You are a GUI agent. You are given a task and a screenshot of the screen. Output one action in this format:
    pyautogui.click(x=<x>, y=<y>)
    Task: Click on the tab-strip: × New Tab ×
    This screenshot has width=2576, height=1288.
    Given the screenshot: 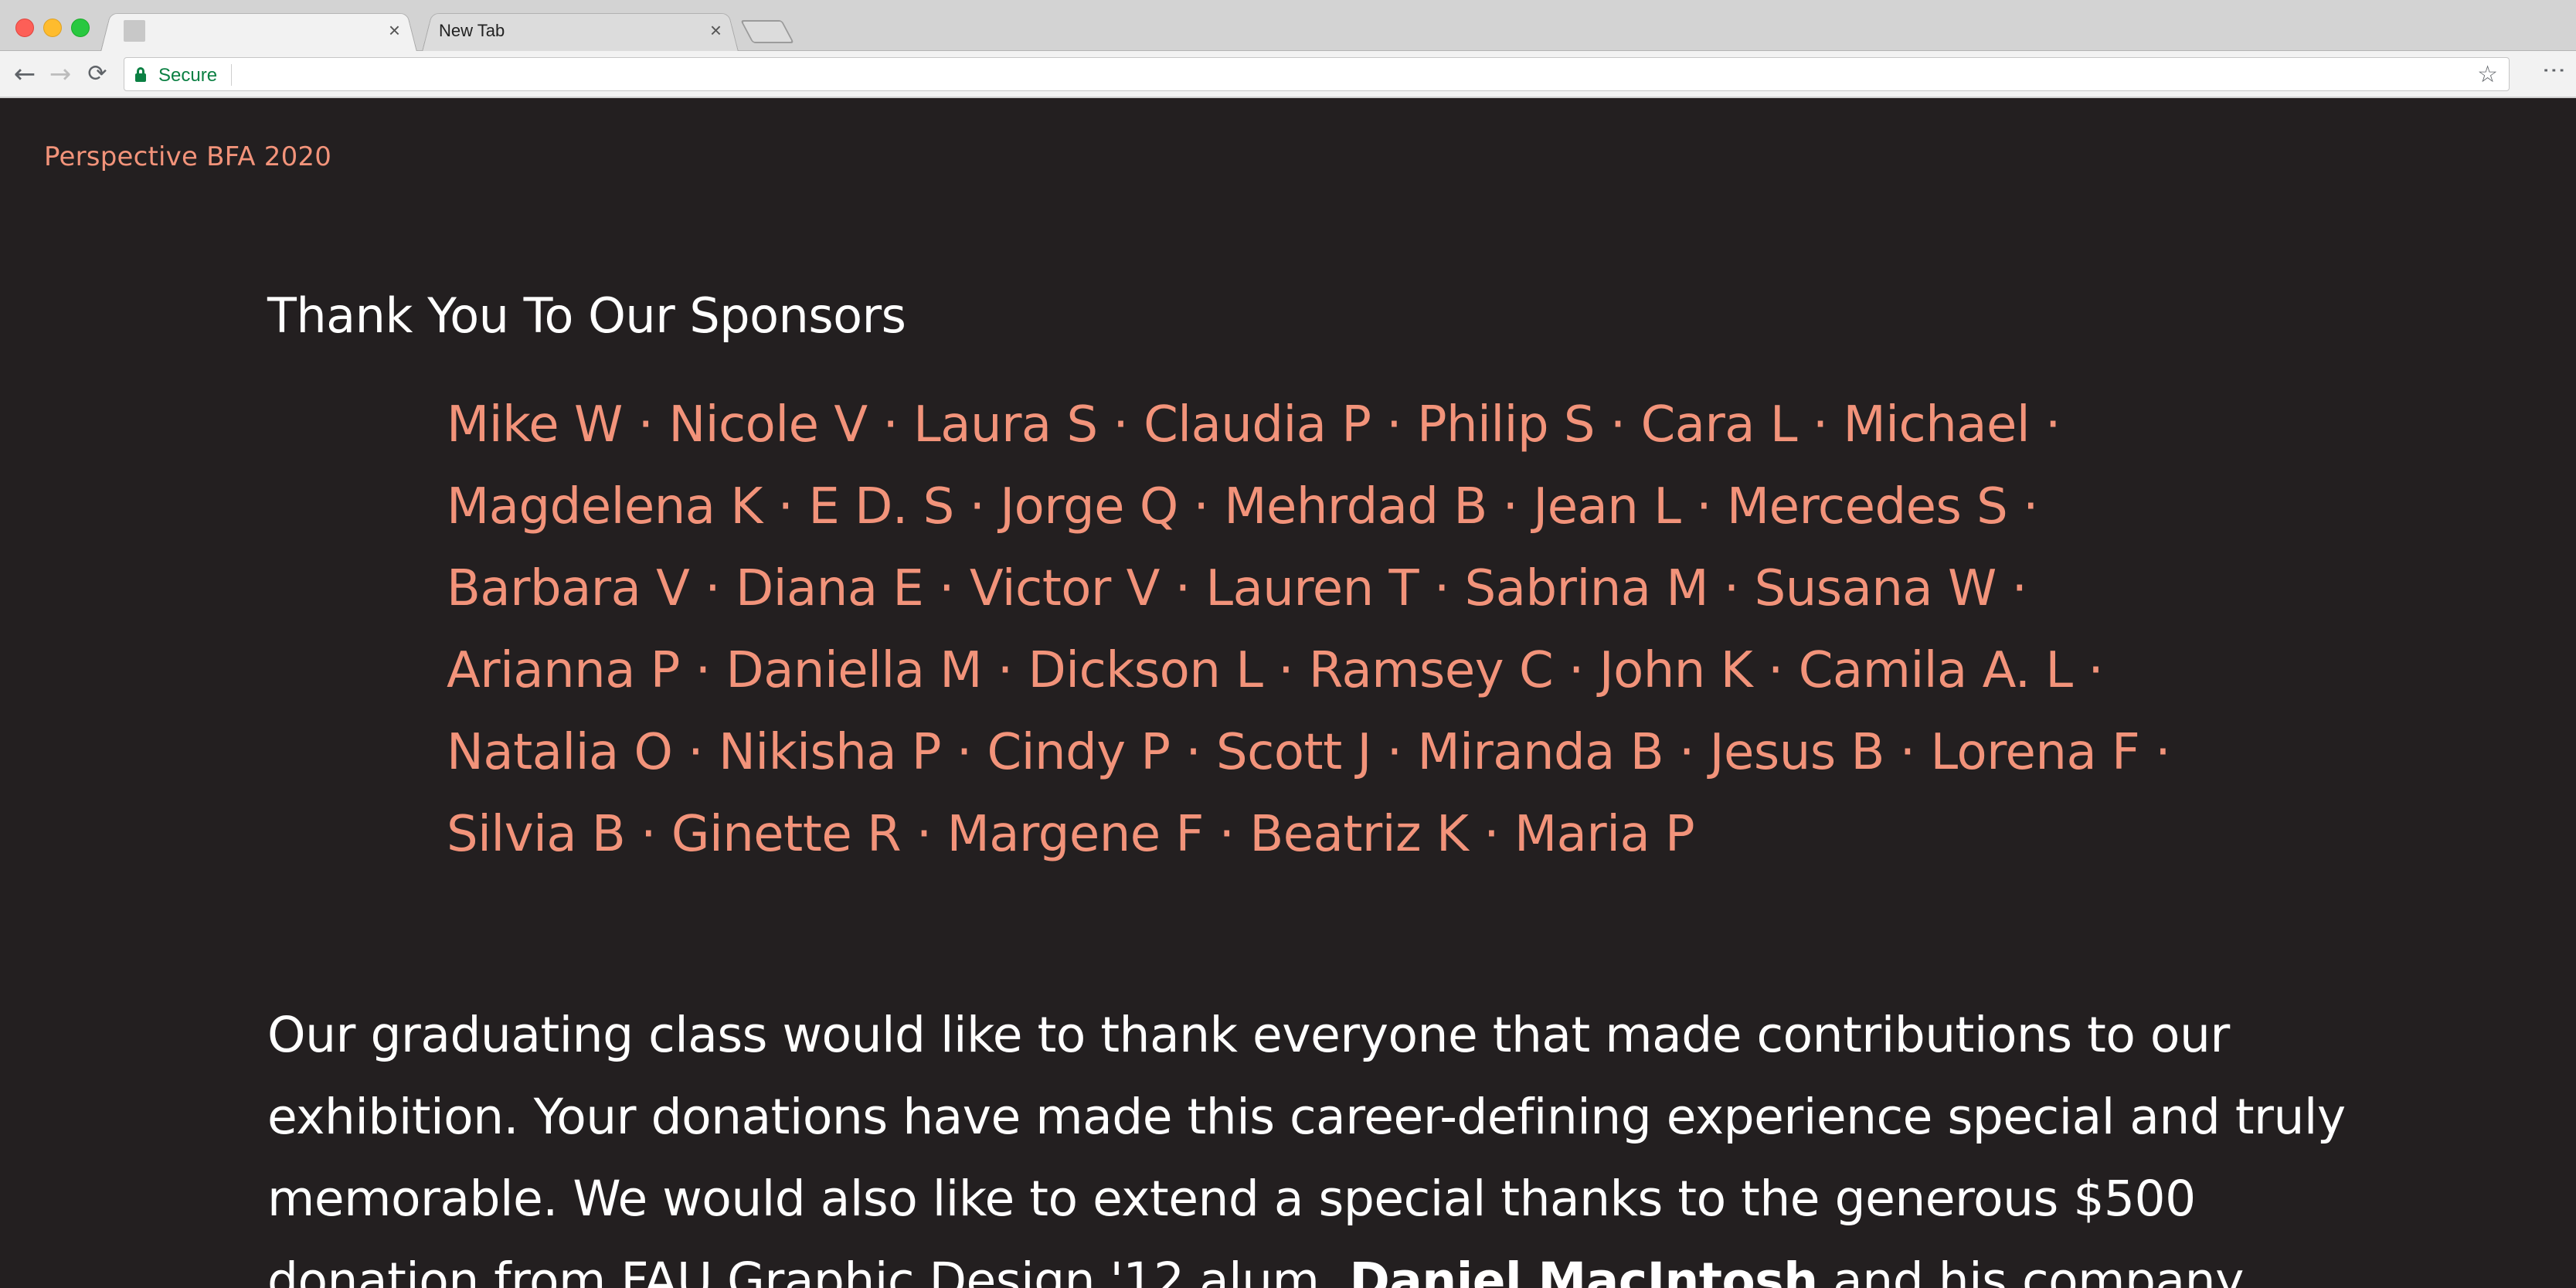 What is the action you would take?
    pyautogui.click(x=1288, y=26)
    